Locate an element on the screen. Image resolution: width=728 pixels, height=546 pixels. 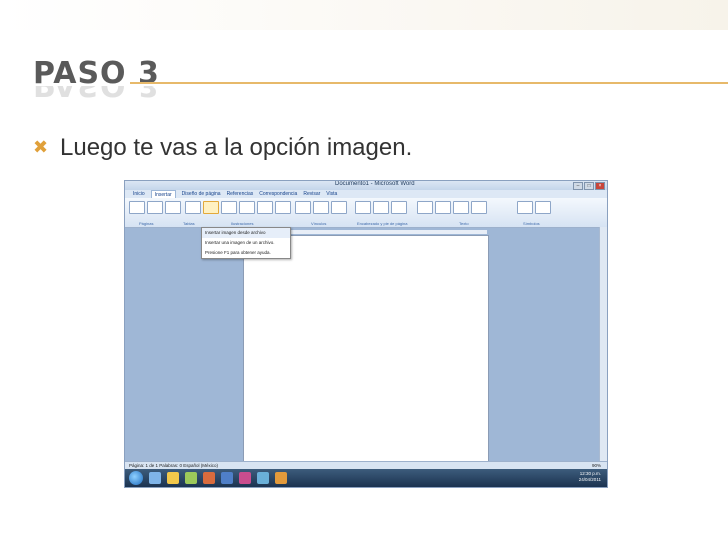
picture-button is located at coordinates (211, 207).